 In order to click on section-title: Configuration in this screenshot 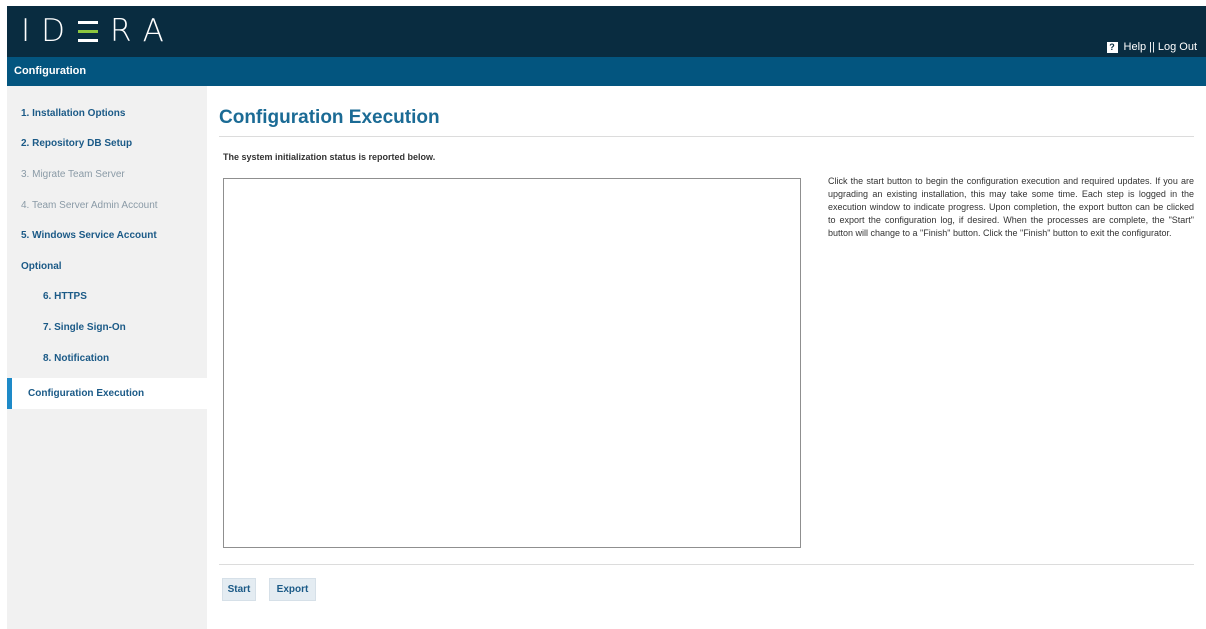, I will do `click(50, 71)`.